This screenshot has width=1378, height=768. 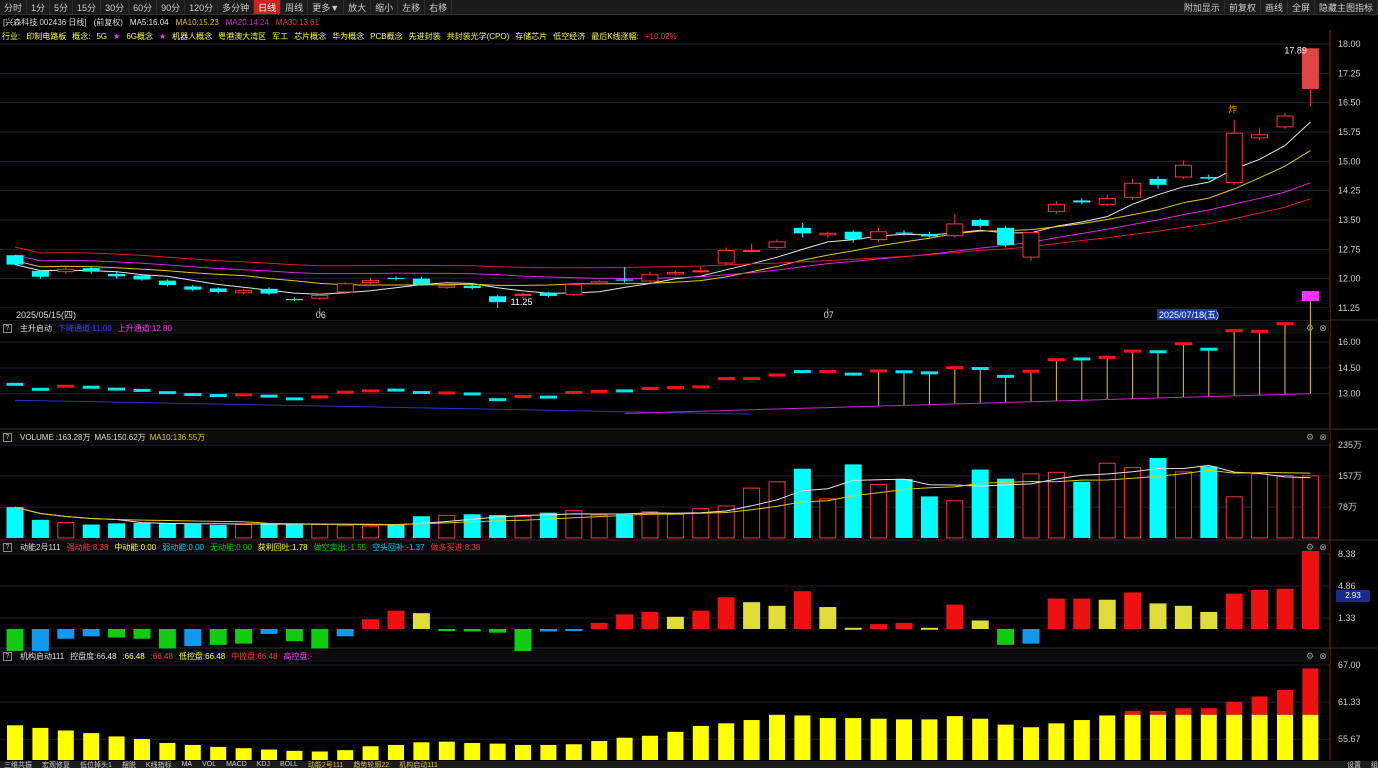 What do you see at coordinates (1310, 328) in the screenshot?
I see `settings-gear-icon: ⚙` at bounding box center [1310, 328].